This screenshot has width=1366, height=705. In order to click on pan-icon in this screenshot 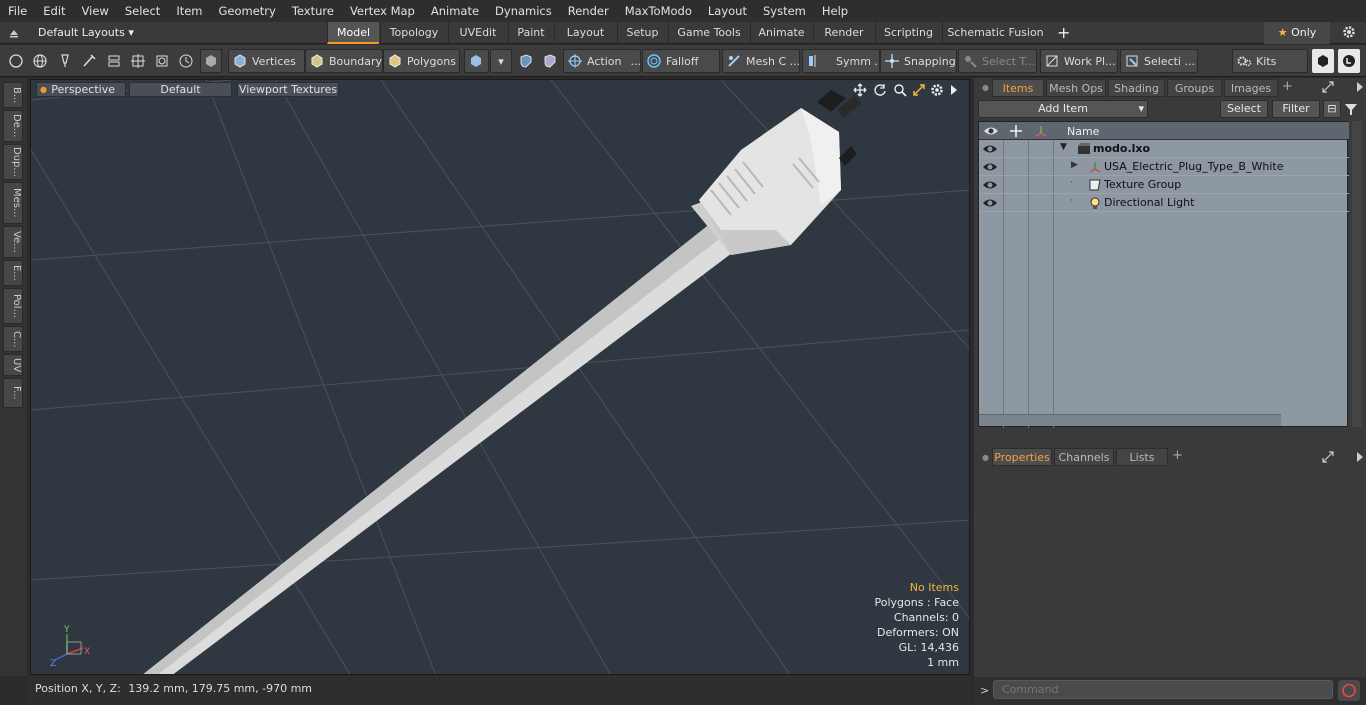, I will do `click(860, 91)`.